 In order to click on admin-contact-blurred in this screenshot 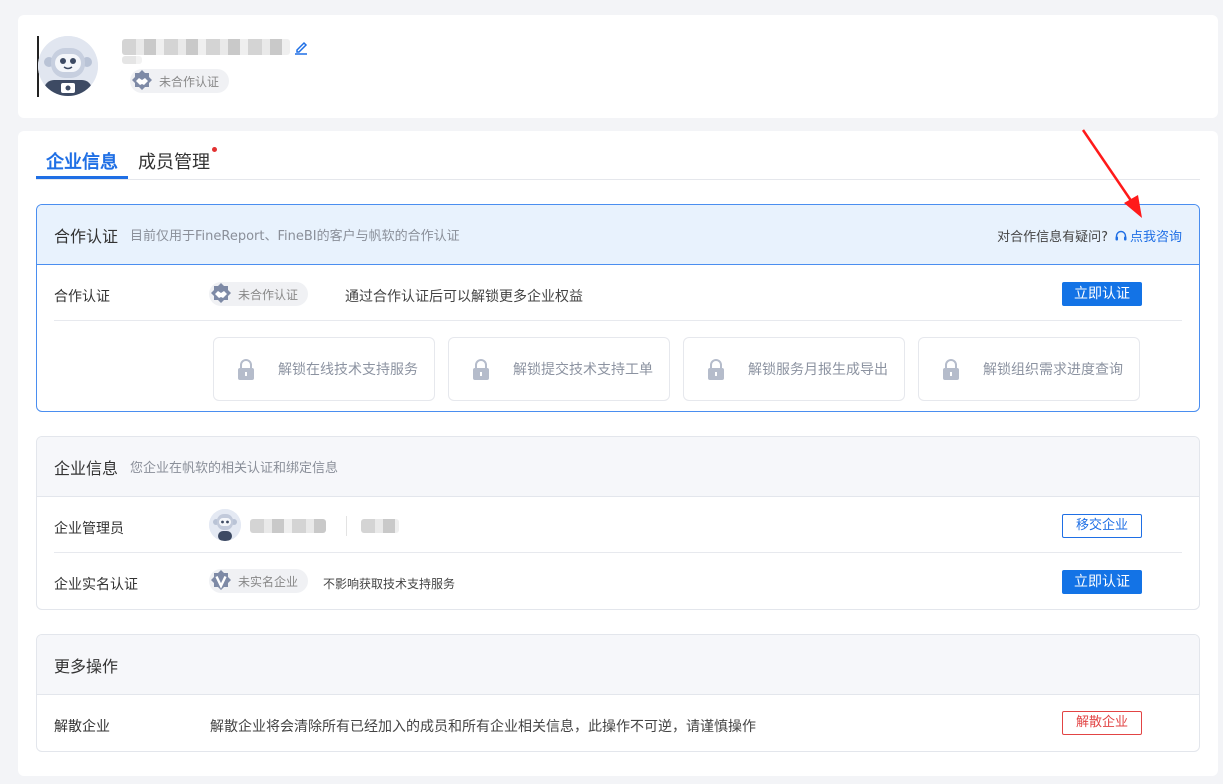, I will do `click(380, 526)`.